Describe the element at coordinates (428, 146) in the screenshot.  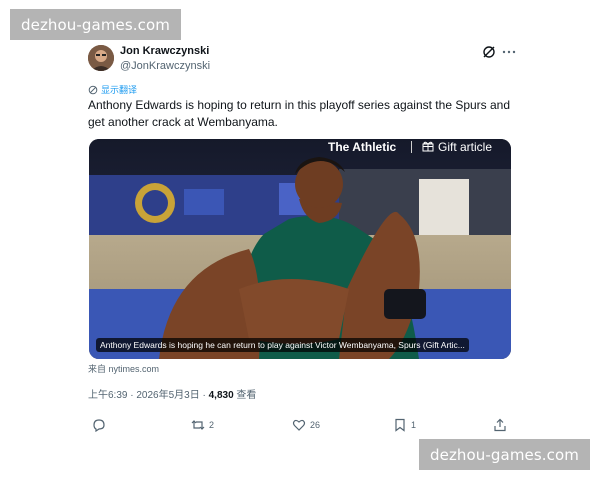
I see `gift-icon` at that location.